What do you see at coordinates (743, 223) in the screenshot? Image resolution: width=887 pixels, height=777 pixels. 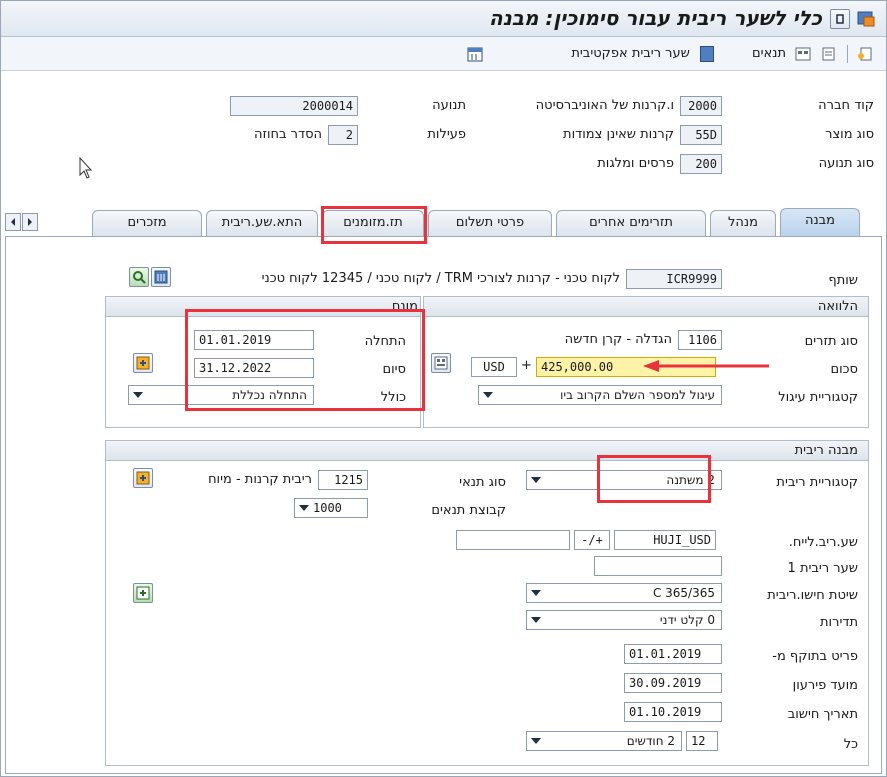 I see `tab-administration: מנהל` at bounding box center [743, 223].